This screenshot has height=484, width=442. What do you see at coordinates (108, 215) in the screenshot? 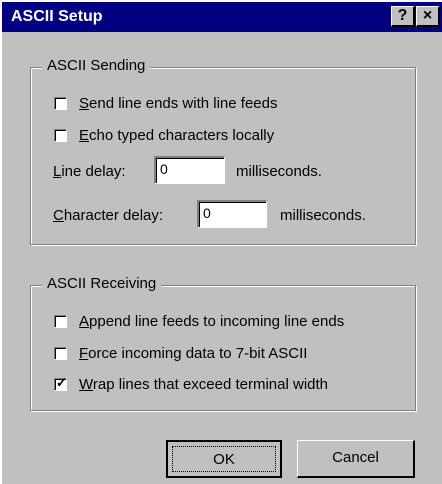
I see `character-delay-label: Character delay:` at bounding box center [108, 215].